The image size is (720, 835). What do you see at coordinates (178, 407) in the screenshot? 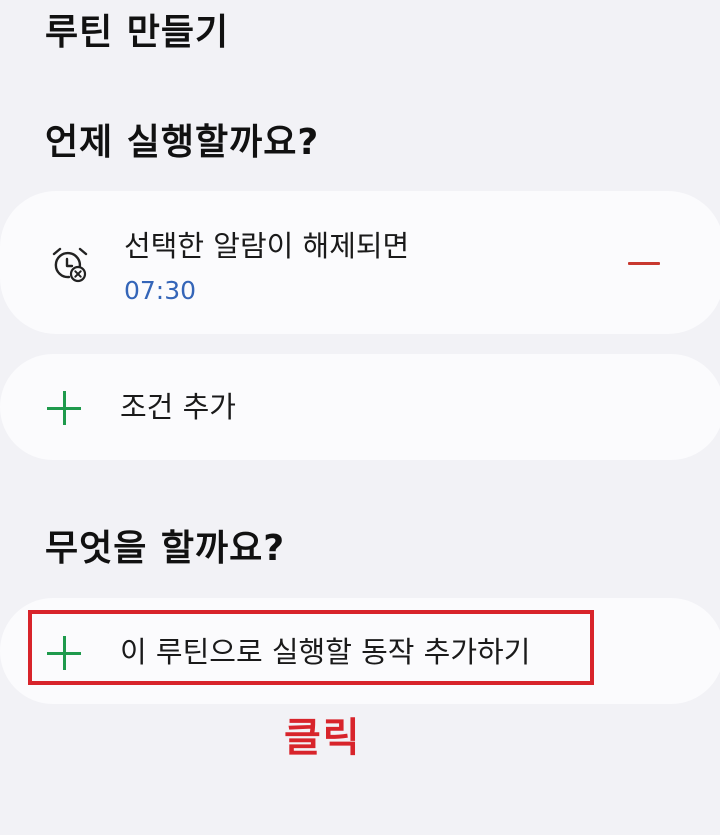
I see `add-condition-label: 조건 추가` at bounding box center [178, 407].